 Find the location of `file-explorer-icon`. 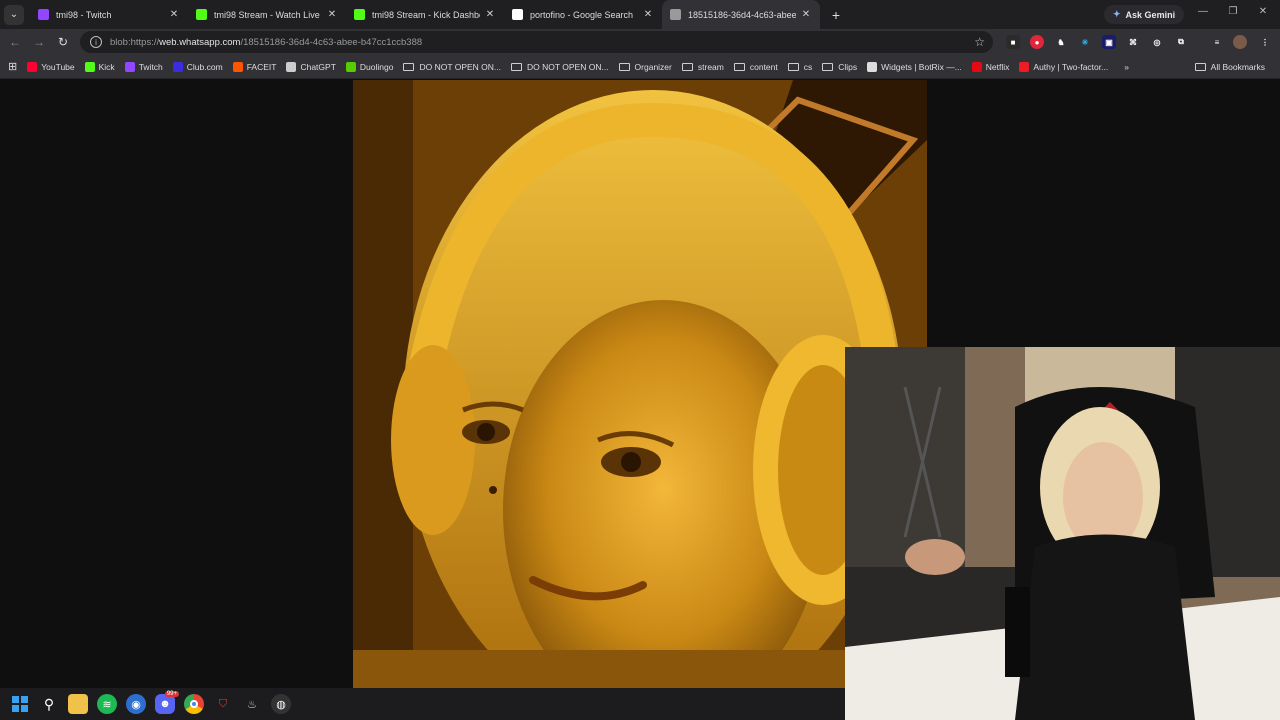

file-explorer-icon is located at coordinates (78, 704).